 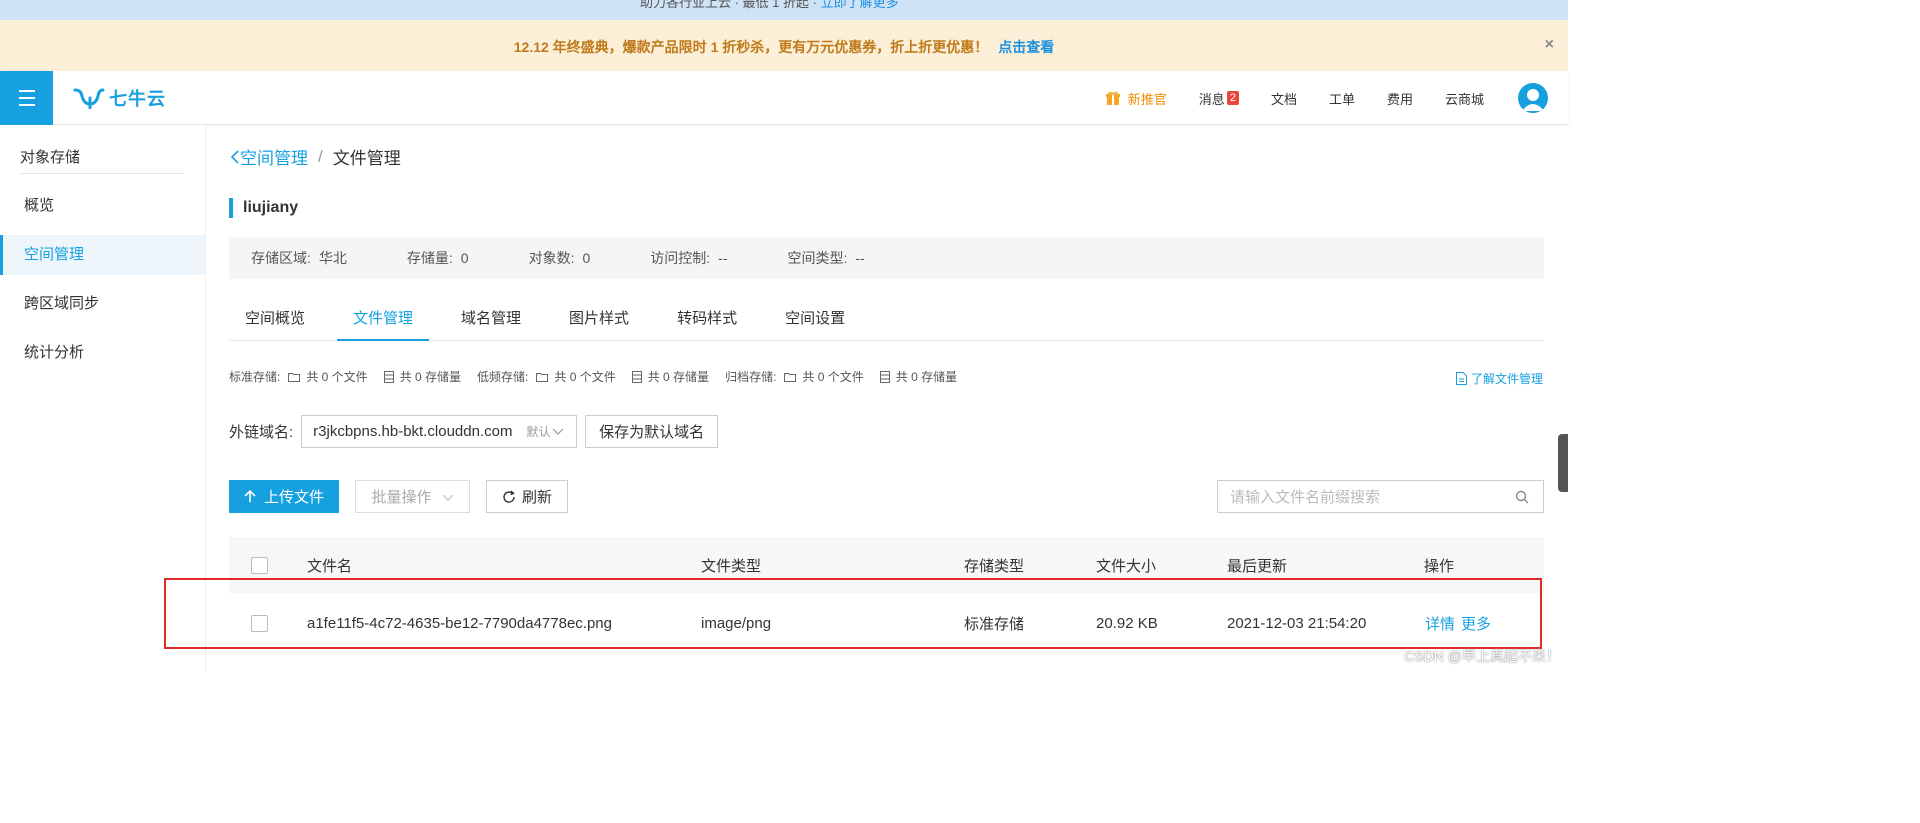 I want to click on domain-default-tag: 默认, so click(x=538, y=432).